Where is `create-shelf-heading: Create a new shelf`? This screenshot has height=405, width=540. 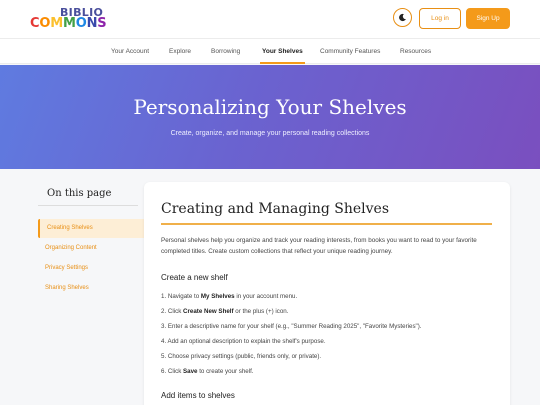 create-shelf-heading: Create a new shelf is located at coordinates (194, 277).